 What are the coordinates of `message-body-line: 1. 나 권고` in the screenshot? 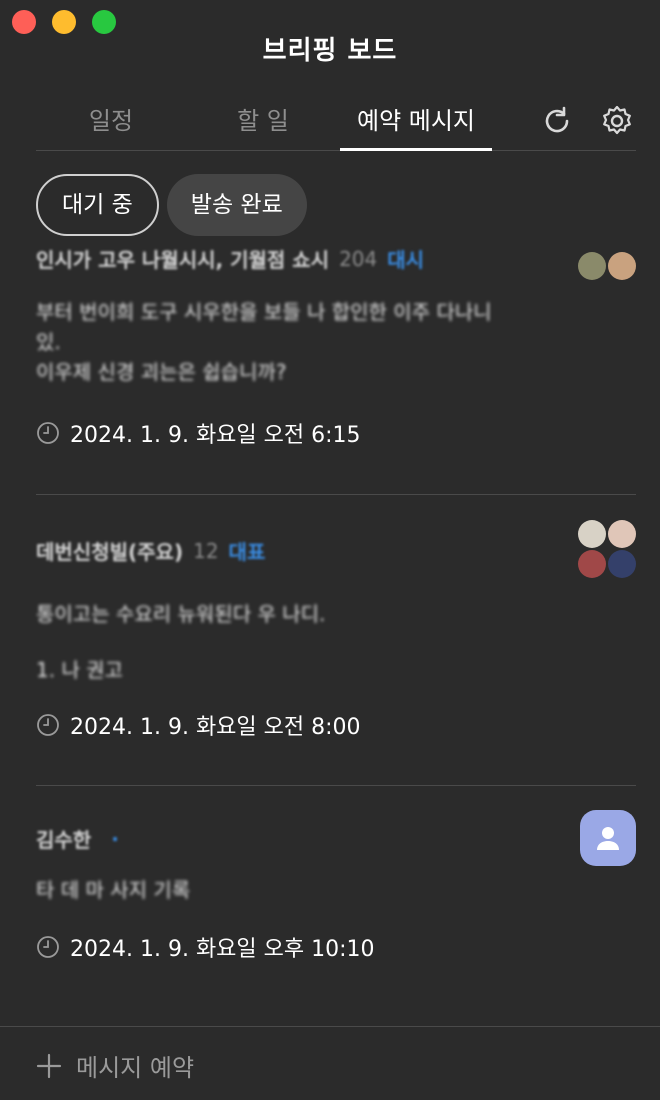 It's located at (79, 670).